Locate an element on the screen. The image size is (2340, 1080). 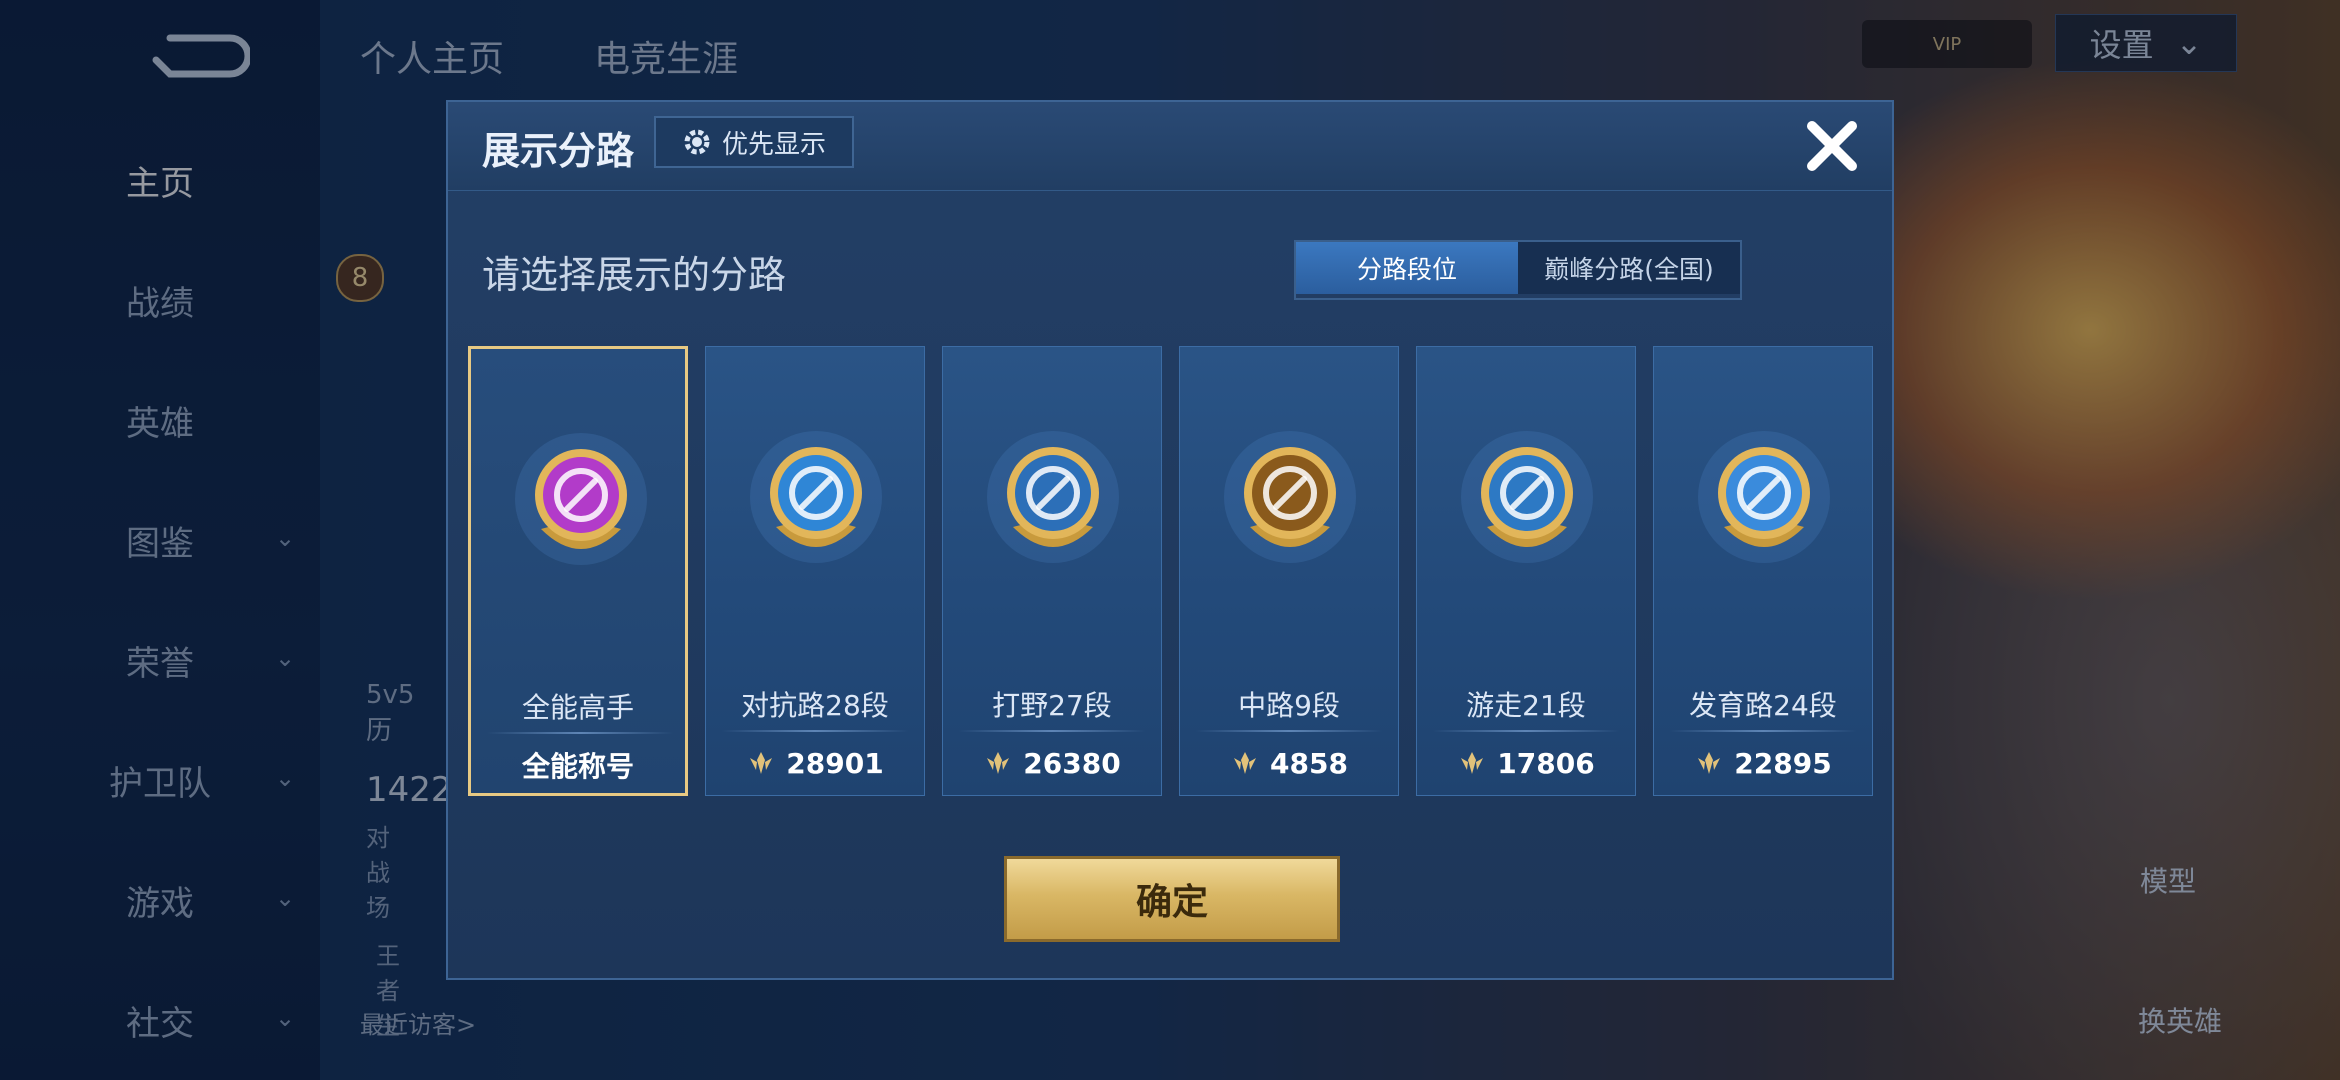
target-icon is located at coordinates (1764, 497).